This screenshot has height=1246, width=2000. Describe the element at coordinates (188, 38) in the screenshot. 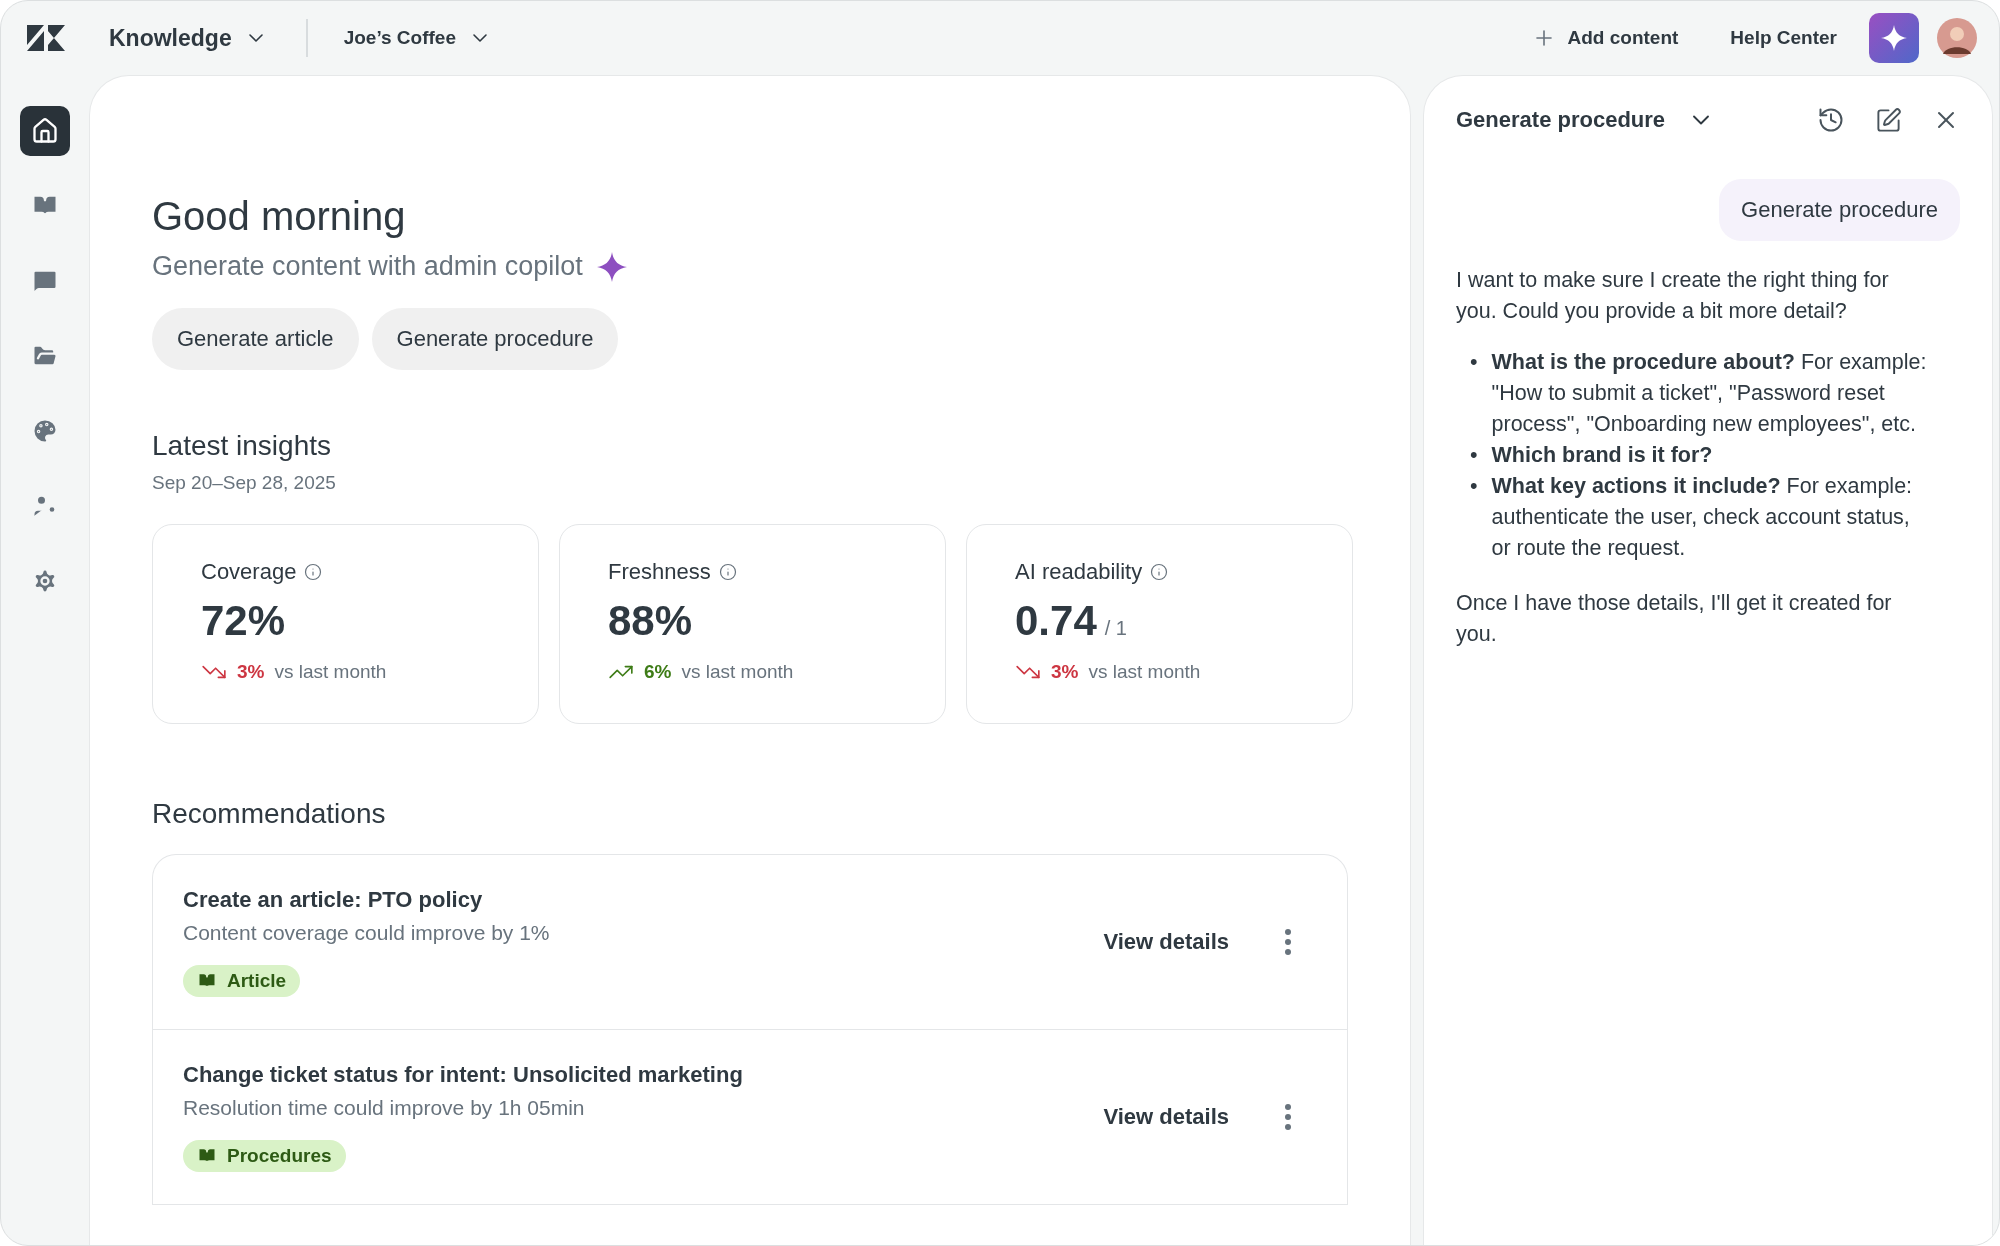

I see `product-switcher: Knowledge` at that location.